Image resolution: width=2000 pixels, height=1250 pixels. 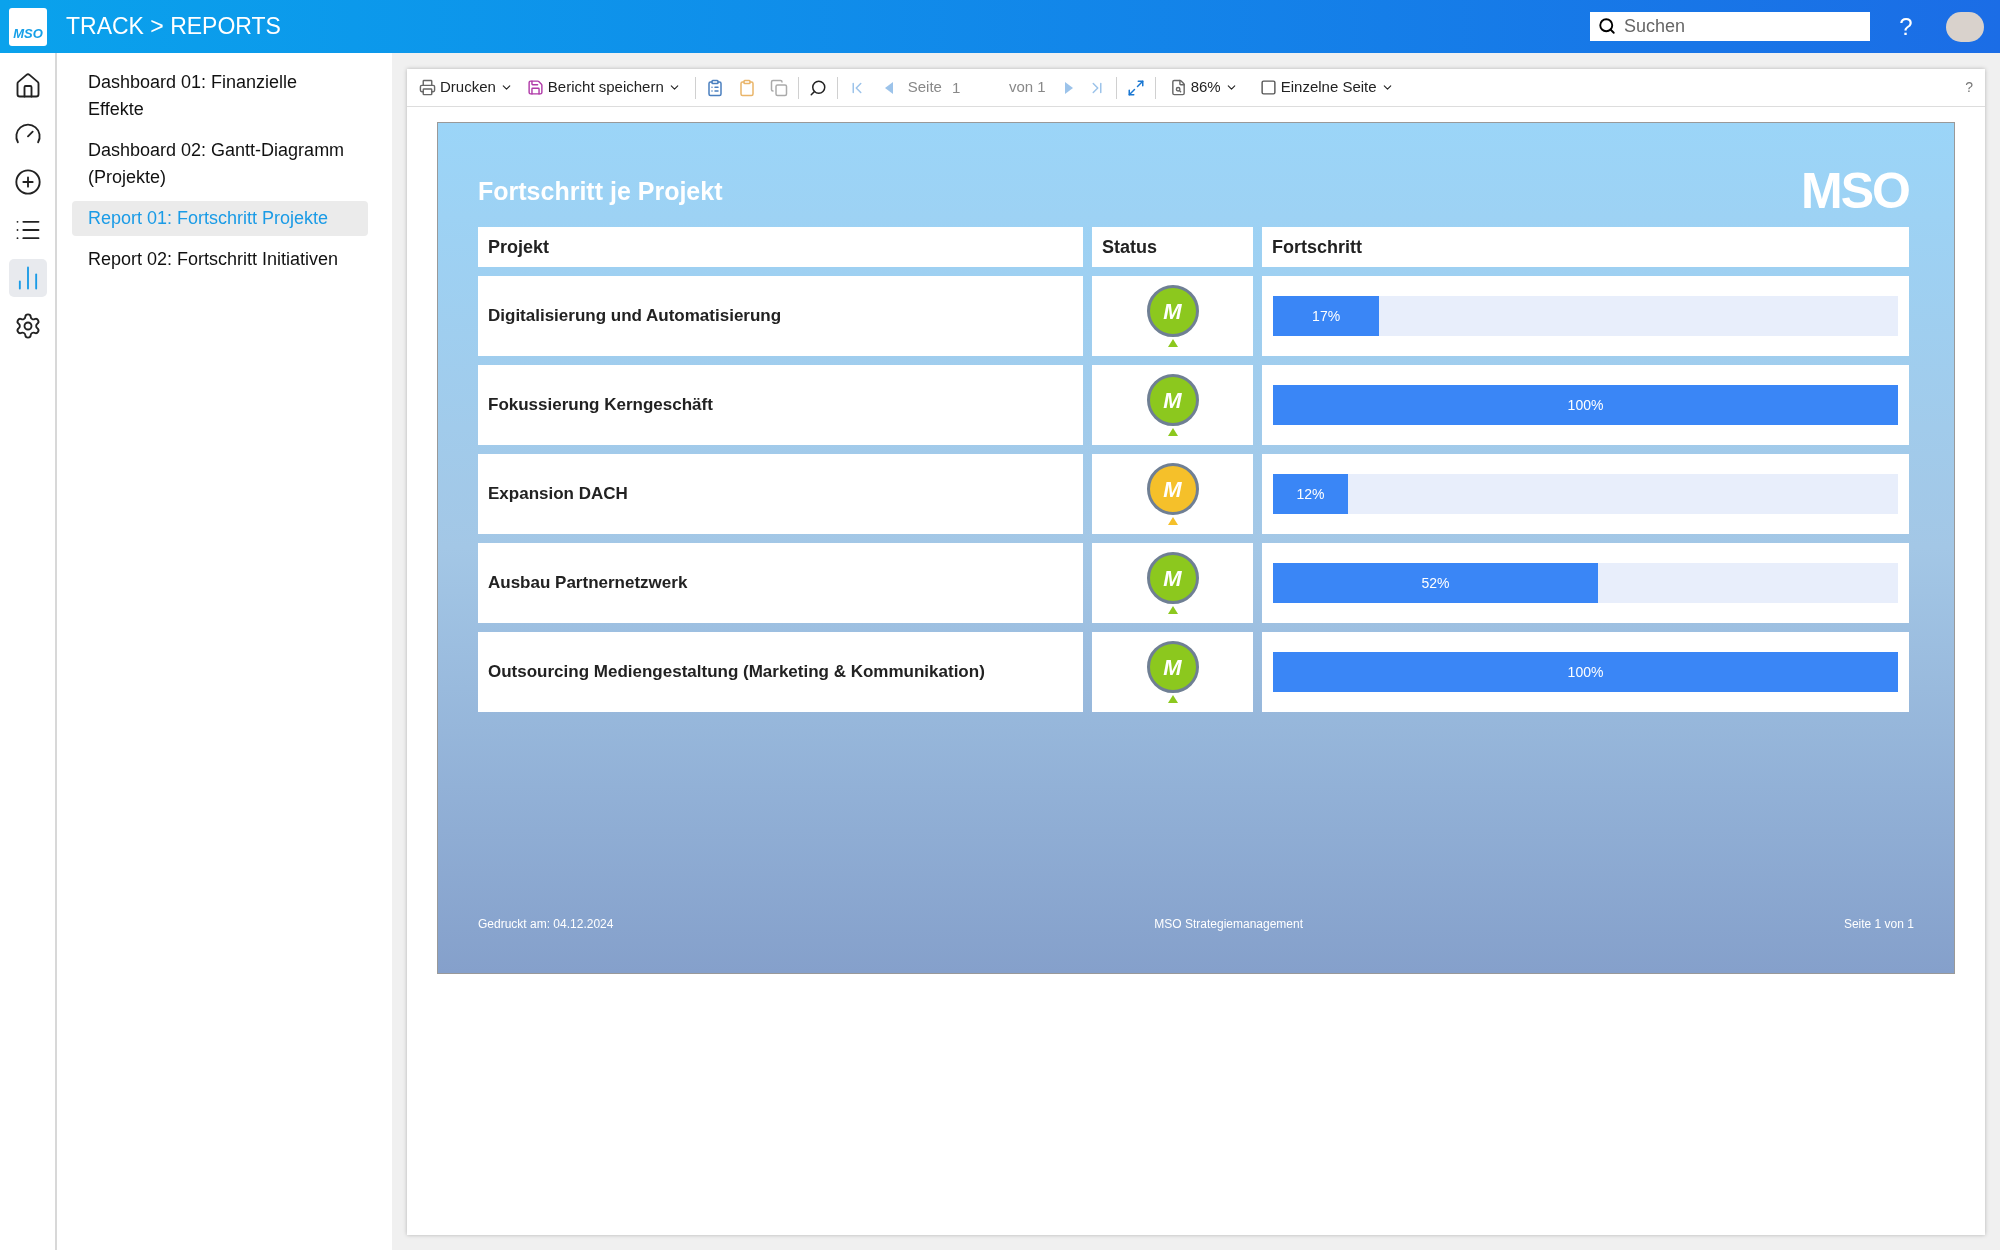 What do you see at coordinates (780, 316) in the screenshot?
I see `project-cell: Digitalisierung und Automatisierung` at bounding box center [780, 316].